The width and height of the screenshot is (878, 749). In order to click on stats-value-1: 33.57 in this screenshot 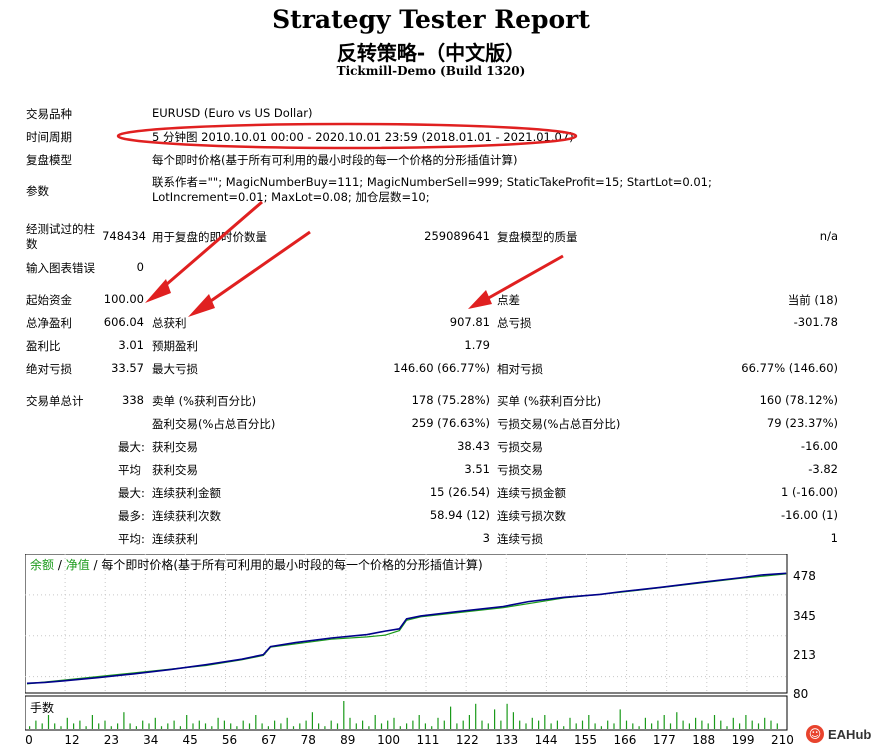, I will do `click(127, 368)`.